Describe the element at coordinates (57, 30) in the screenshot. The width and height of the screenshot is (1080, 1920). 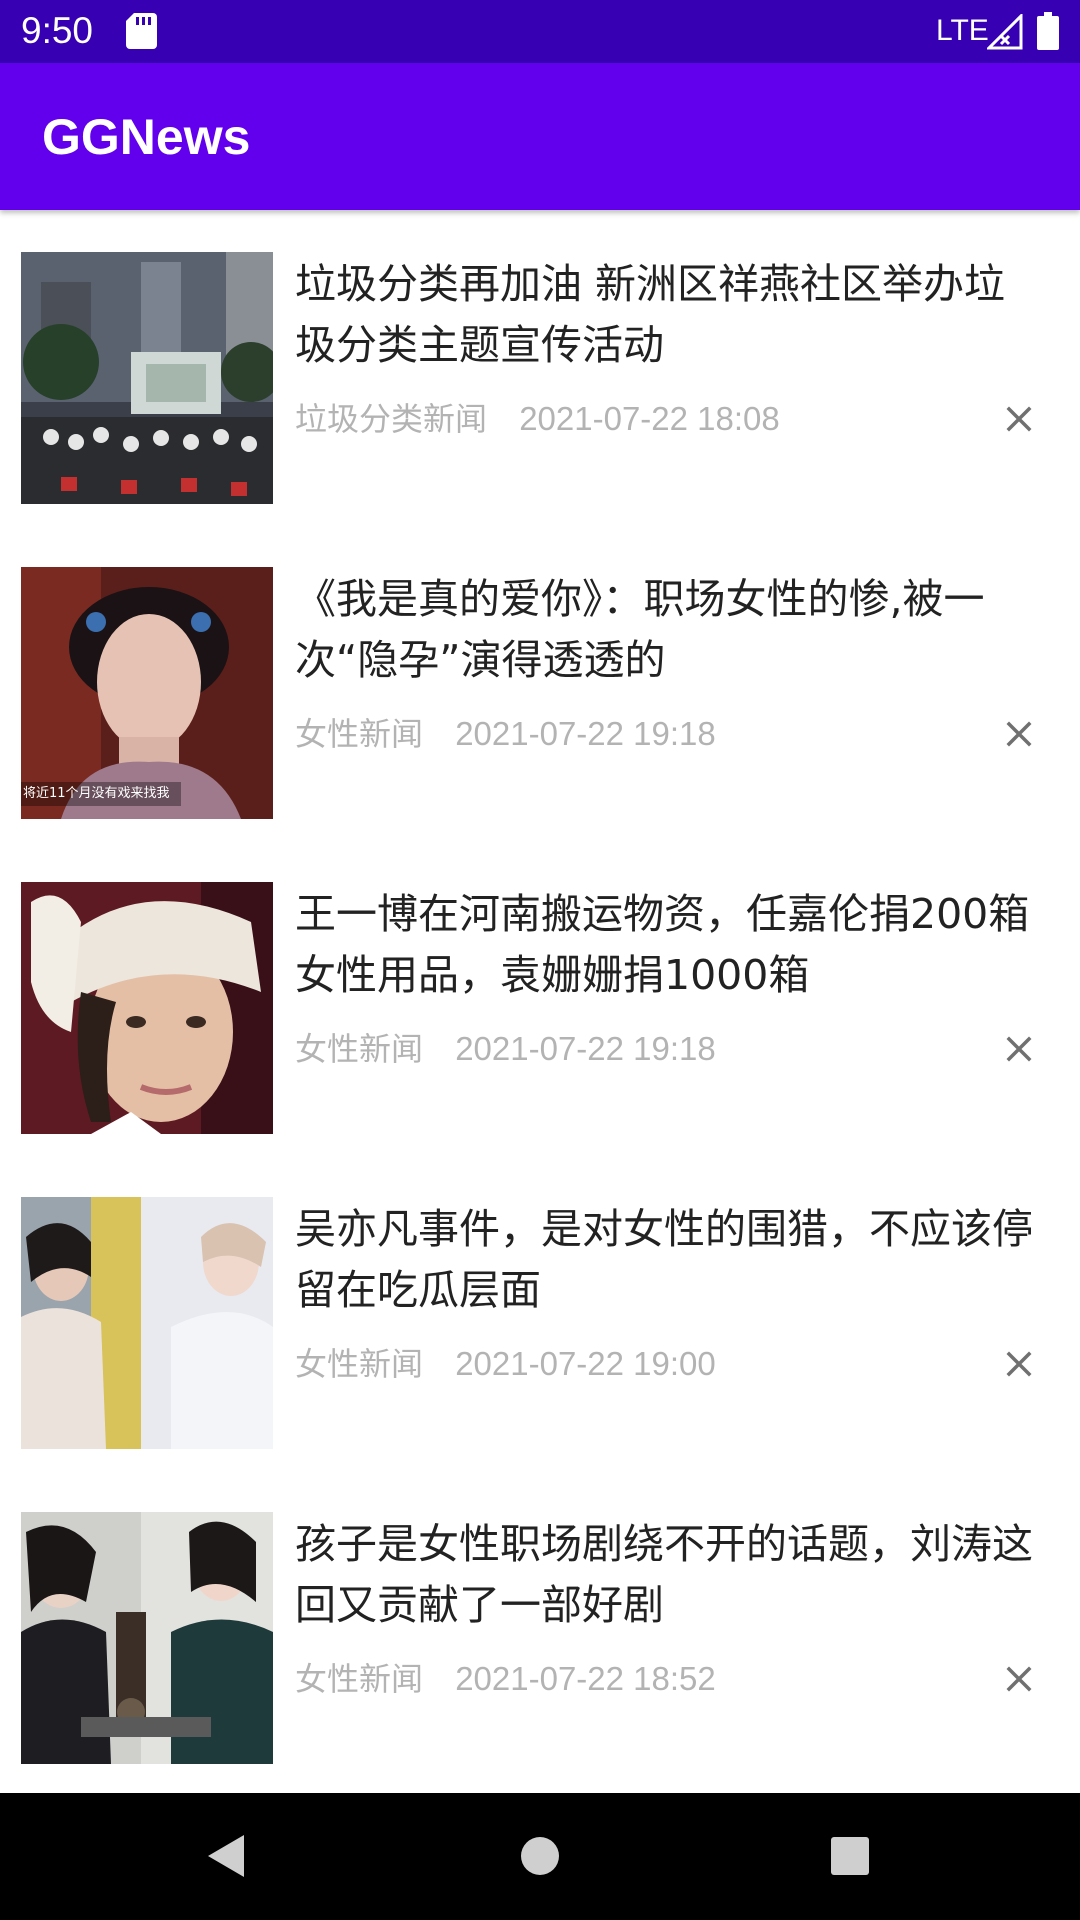
I see `status-time: 9:50` at that location.